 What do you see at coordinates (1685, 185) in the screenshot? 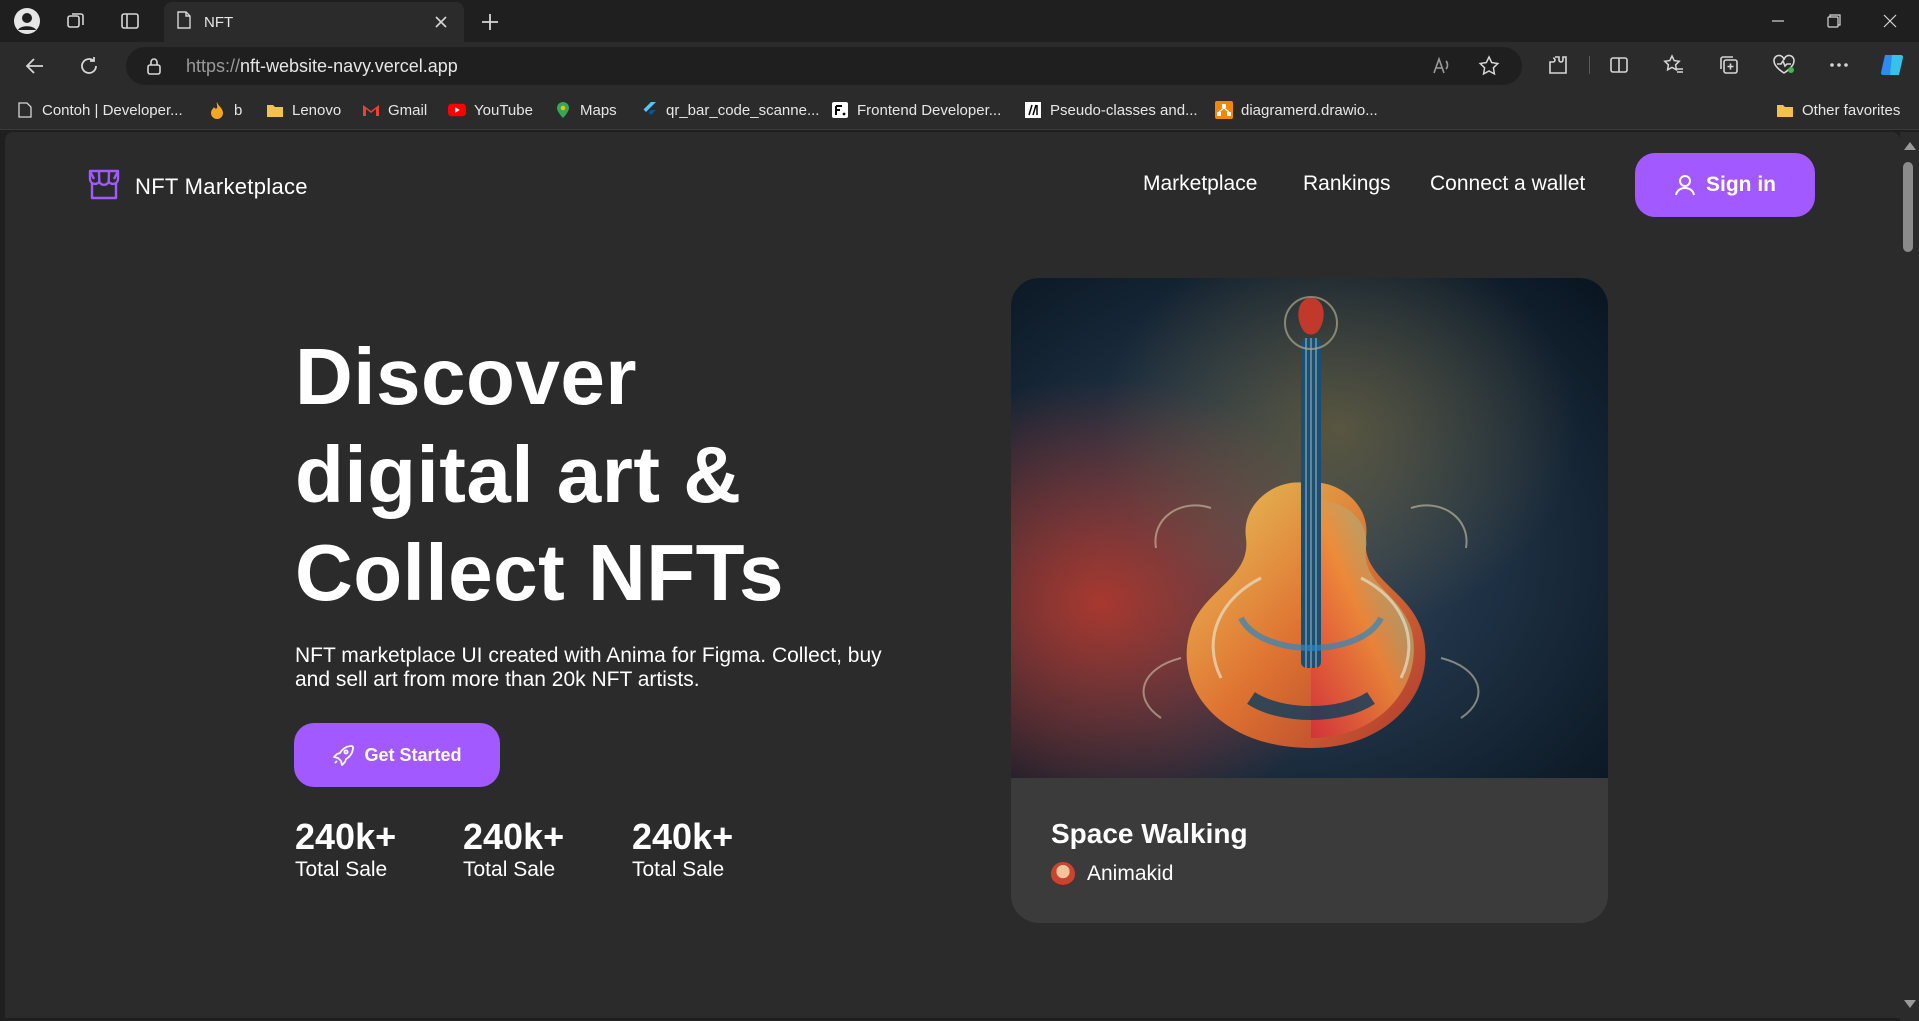
I see `user-icon` at bounding box center [1685, 185].